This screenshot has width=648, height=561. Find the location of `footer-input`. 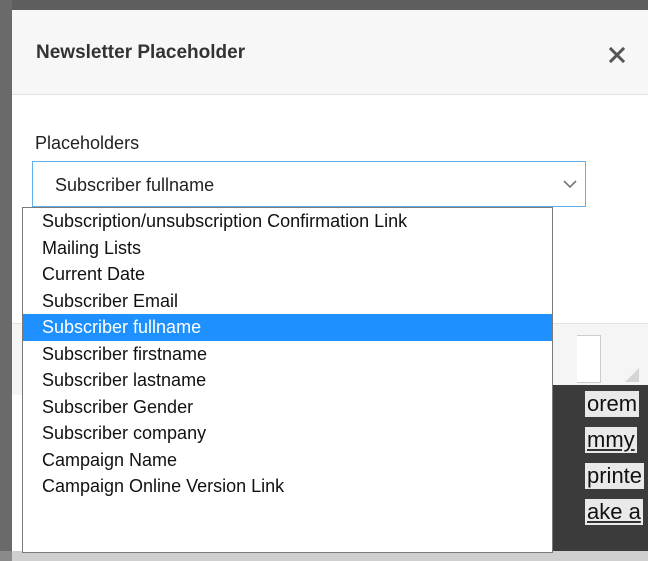

footer-input is located at coordinates (589, 359).